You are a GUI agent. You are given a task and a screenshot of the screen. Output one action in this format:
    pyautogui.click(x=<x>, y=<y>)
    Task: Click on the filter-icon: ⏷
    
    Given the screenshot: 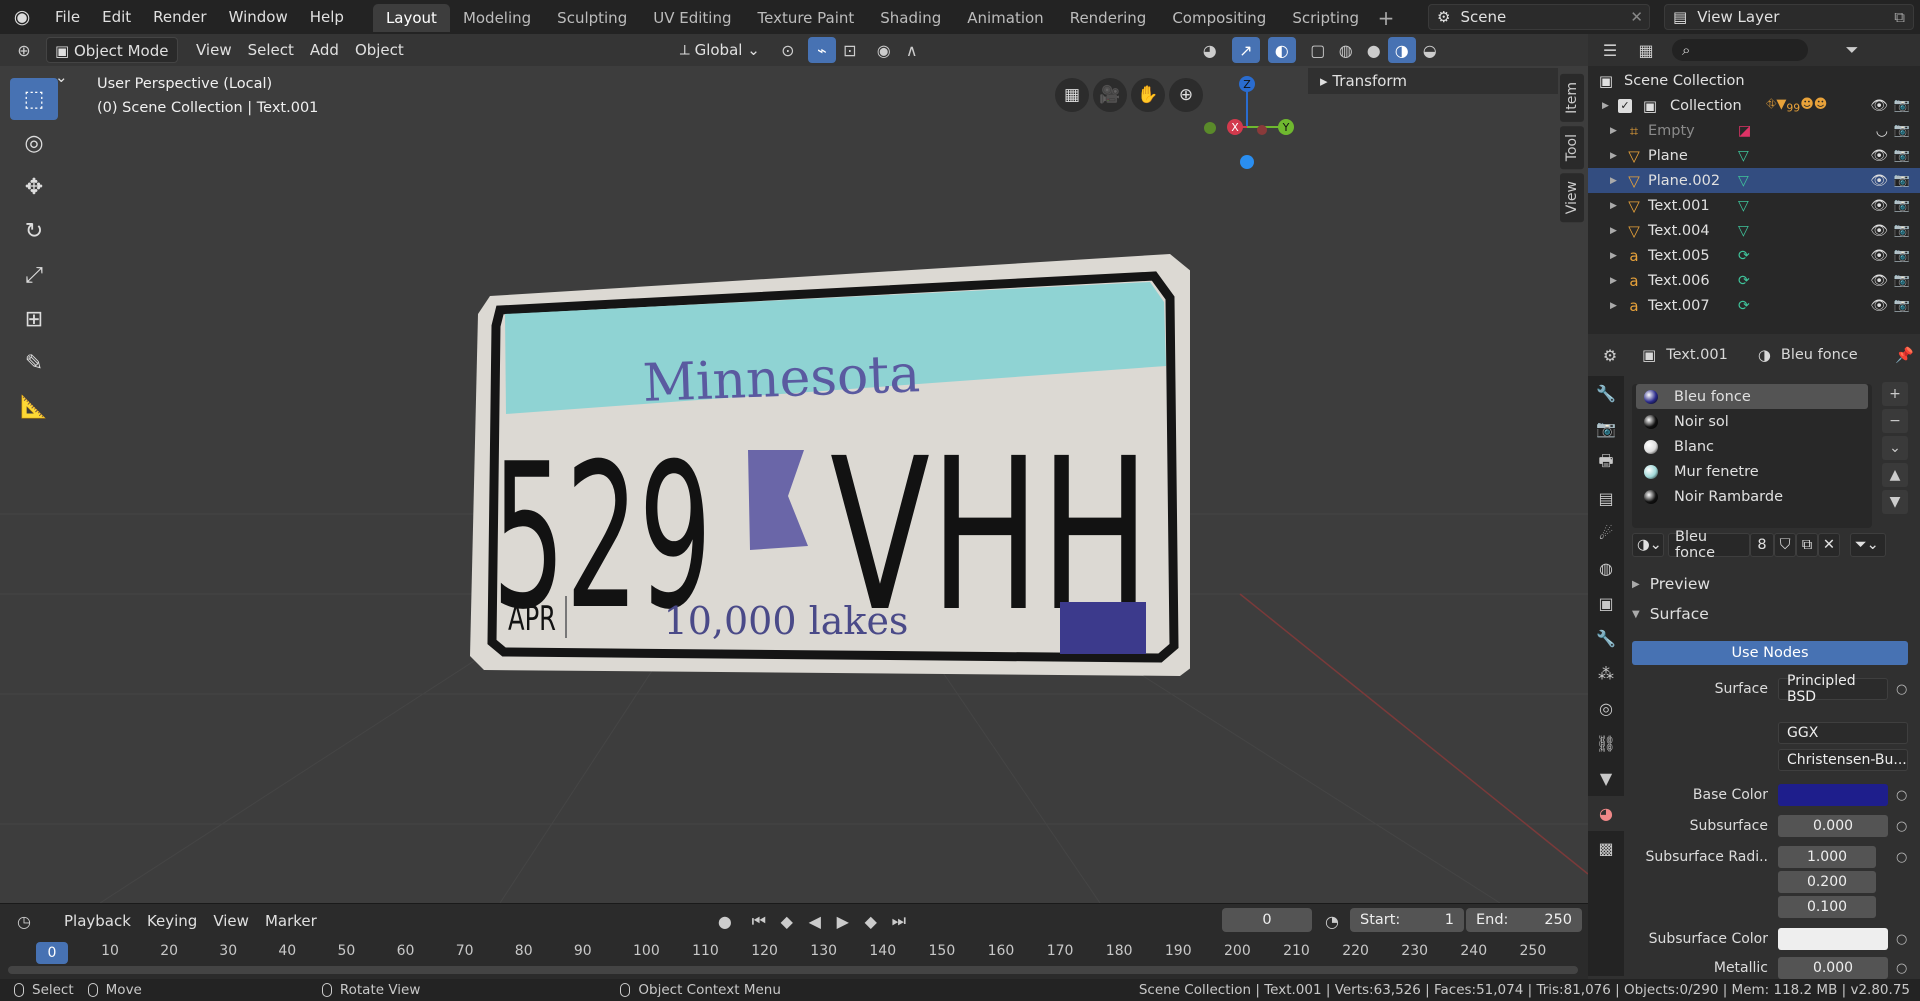 What is the action you would take?
    pyautogui.click(x=1852, y=50)
    